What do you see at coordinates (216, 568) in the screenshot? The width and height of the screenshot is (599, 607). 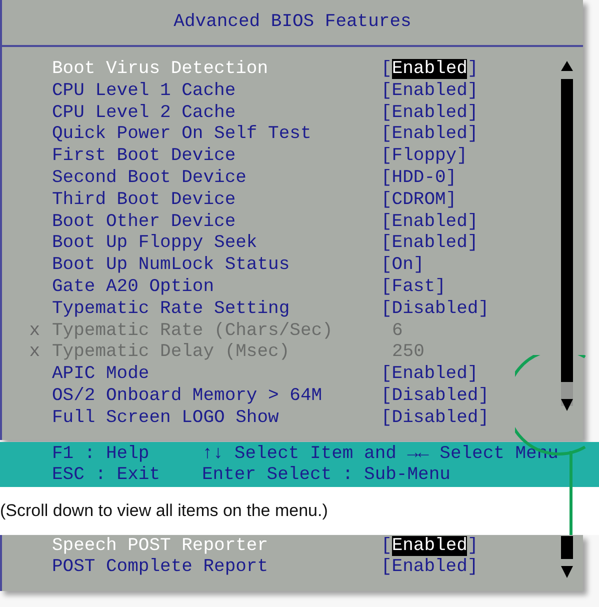 I see `setting-label: POST Complete Report` at bounding box center [216, 568].